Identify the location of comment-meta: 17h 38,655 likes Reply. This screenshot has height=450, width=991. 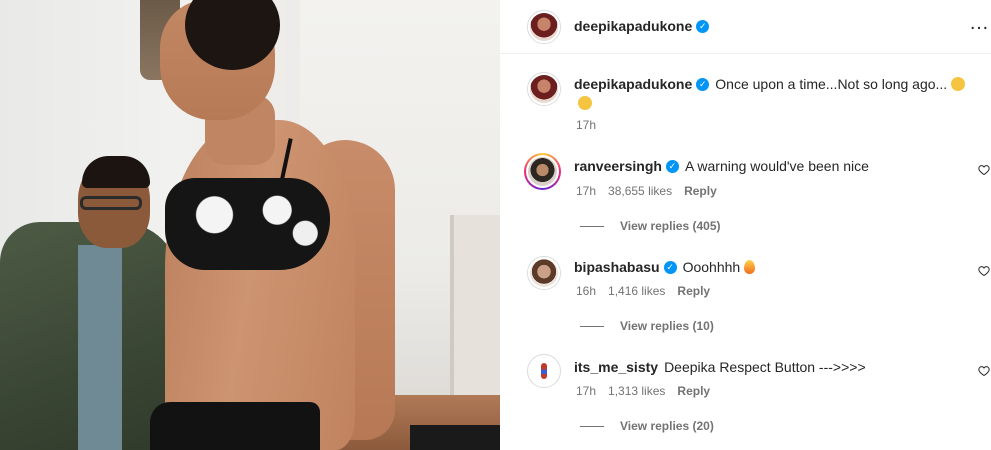
(652, 191).